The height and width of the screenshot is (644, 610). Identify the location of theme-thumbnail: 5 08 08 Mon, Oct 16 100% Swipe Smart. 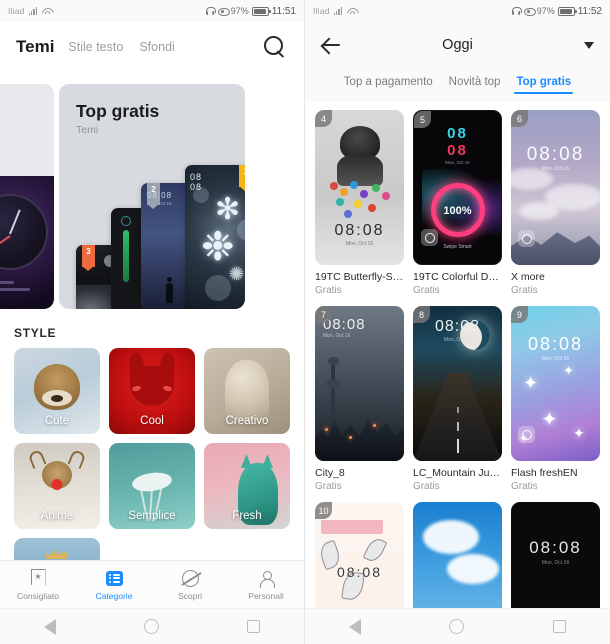
(457, 187).